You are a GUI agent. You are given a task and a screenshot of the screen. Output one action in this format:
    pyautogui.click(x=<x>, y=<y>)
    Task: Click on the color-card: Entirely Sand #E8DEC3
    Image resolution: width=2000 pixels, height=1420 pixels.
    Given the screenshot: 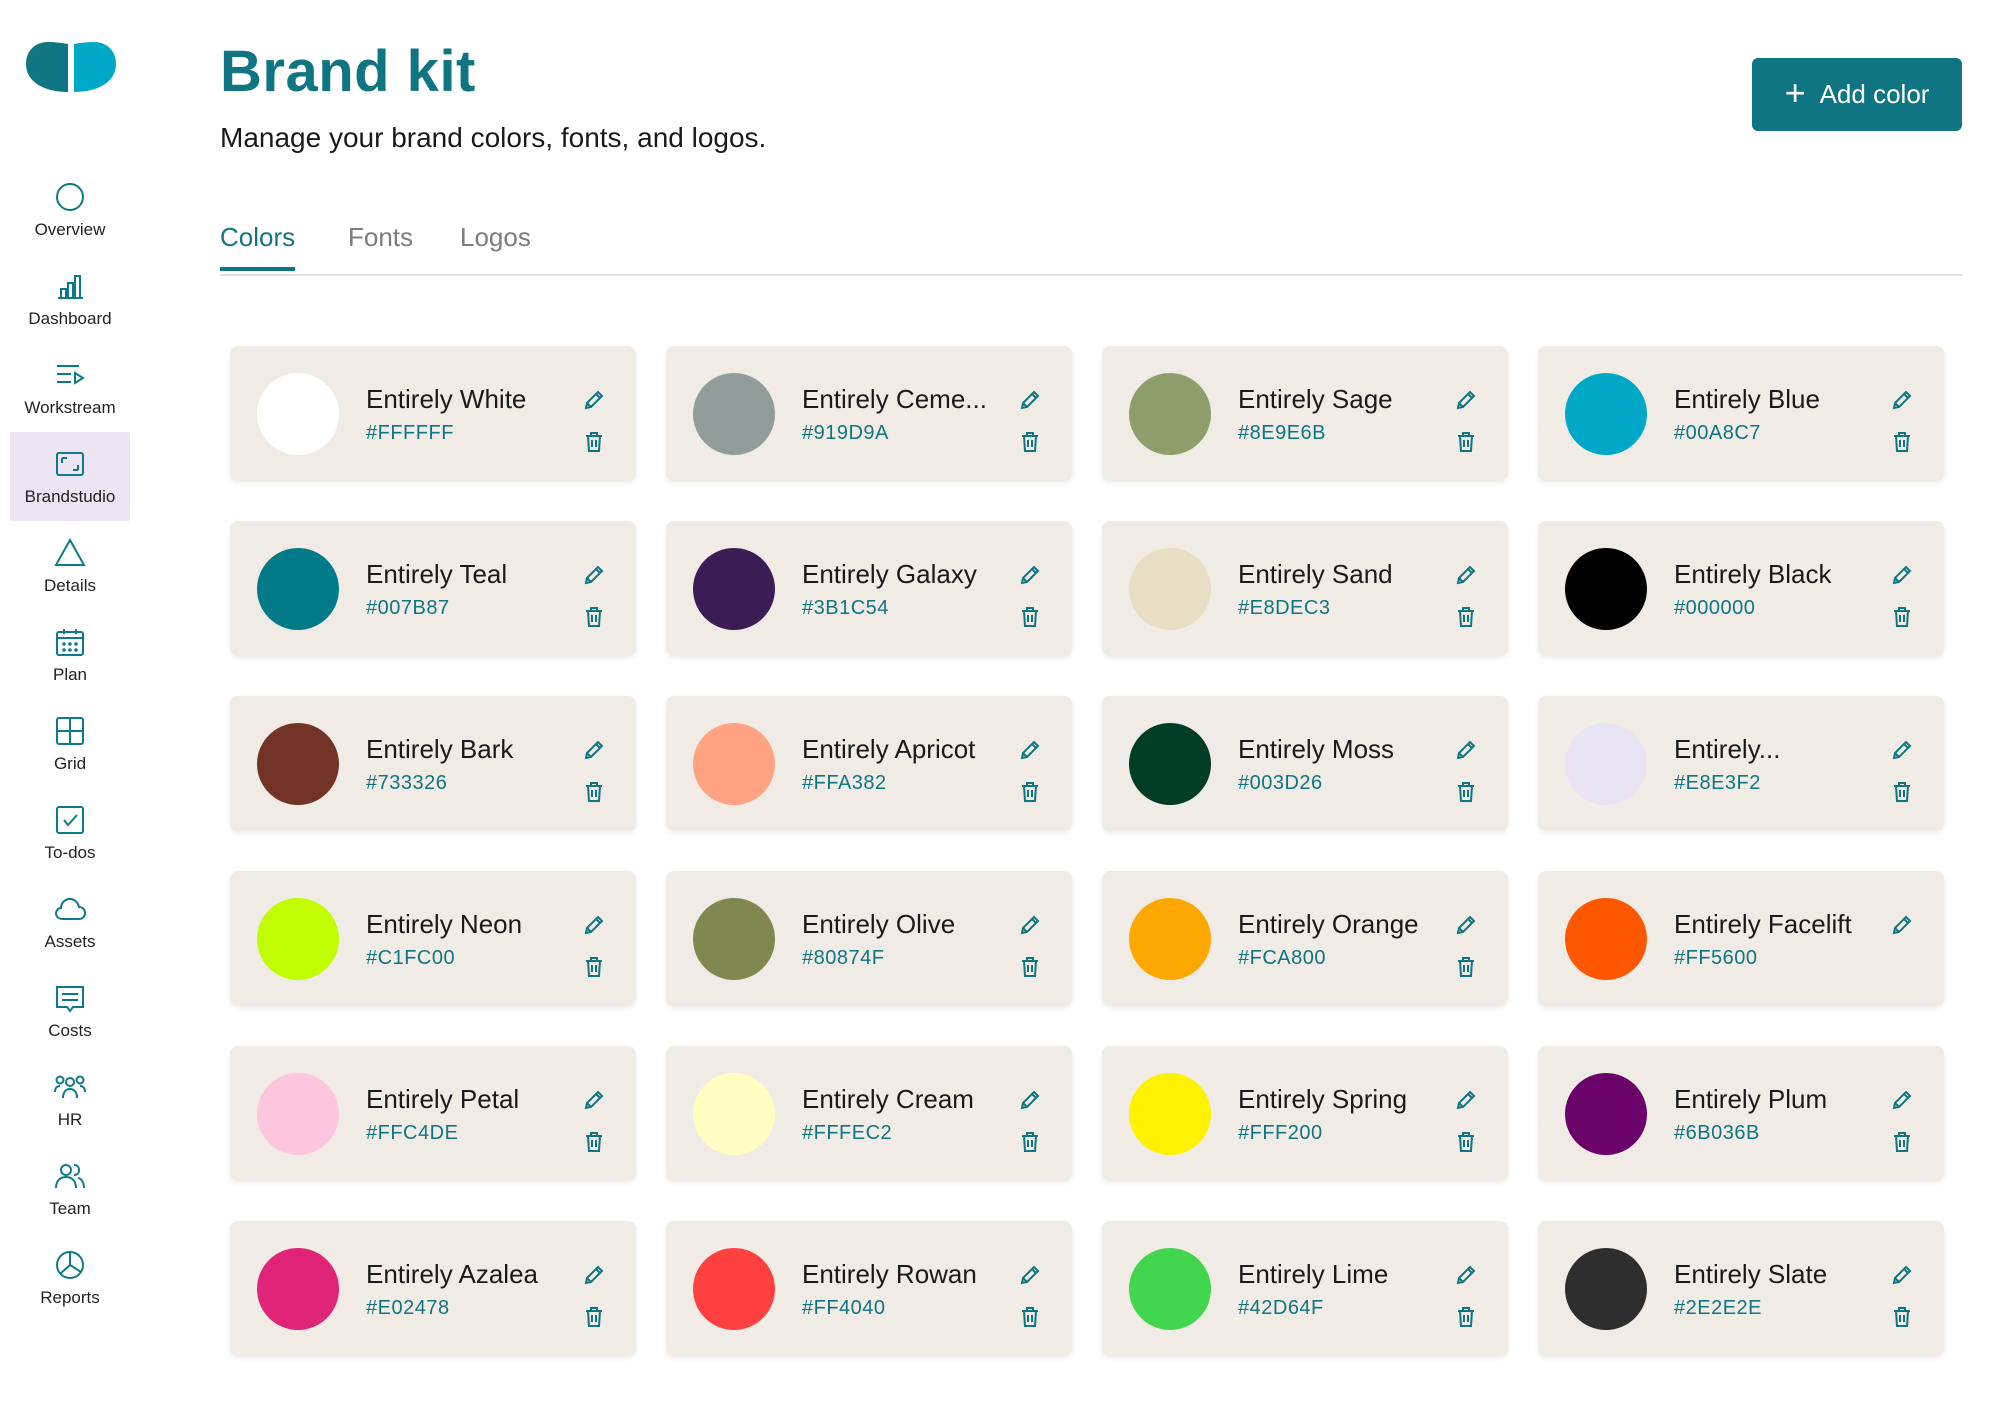 What is the action you would take?
    pyautogui.click(x=1305, y=588)
    